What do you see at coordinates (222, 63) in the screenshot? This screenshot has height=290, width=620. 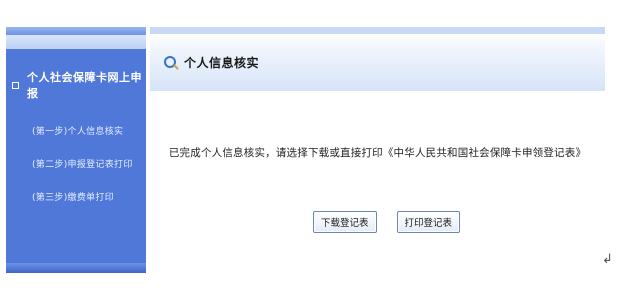 I see `panel-title: 个人信息核实` at bounding box center [222, 63].